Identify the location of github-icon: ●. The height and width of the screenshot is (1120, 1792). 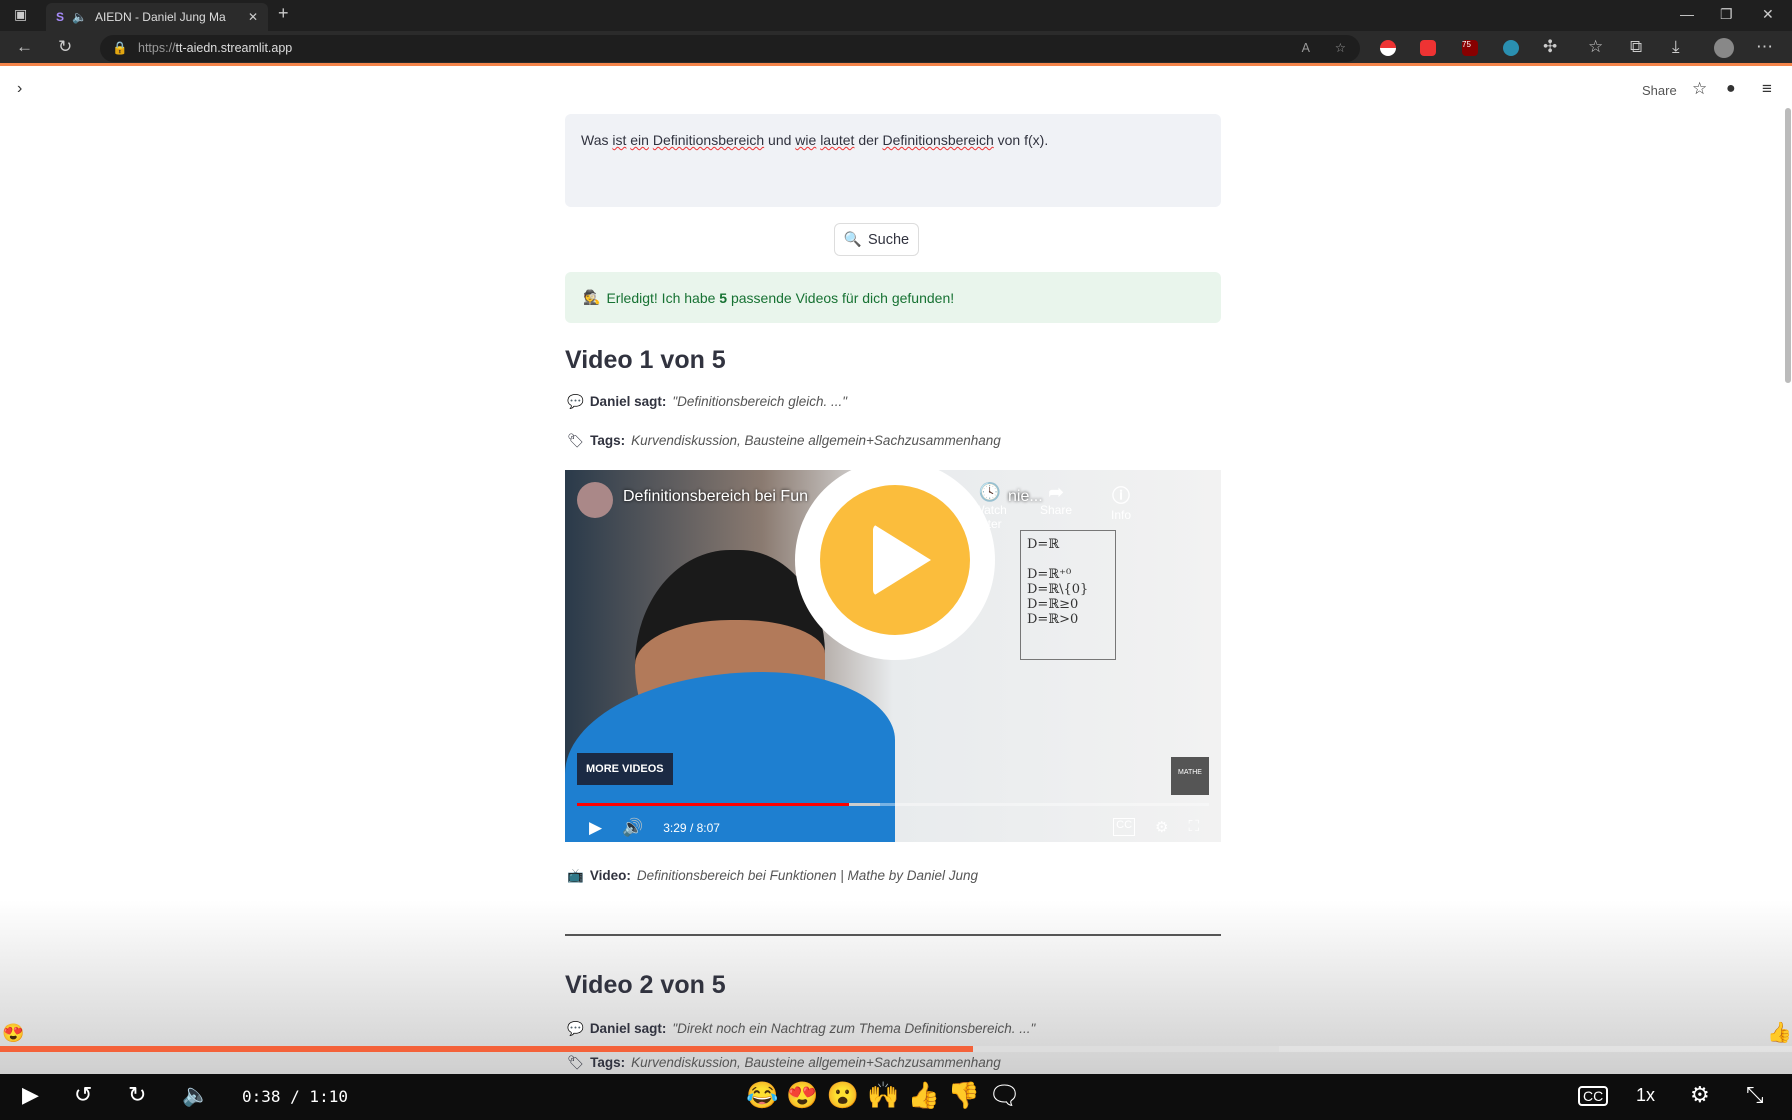
(1731, 89).